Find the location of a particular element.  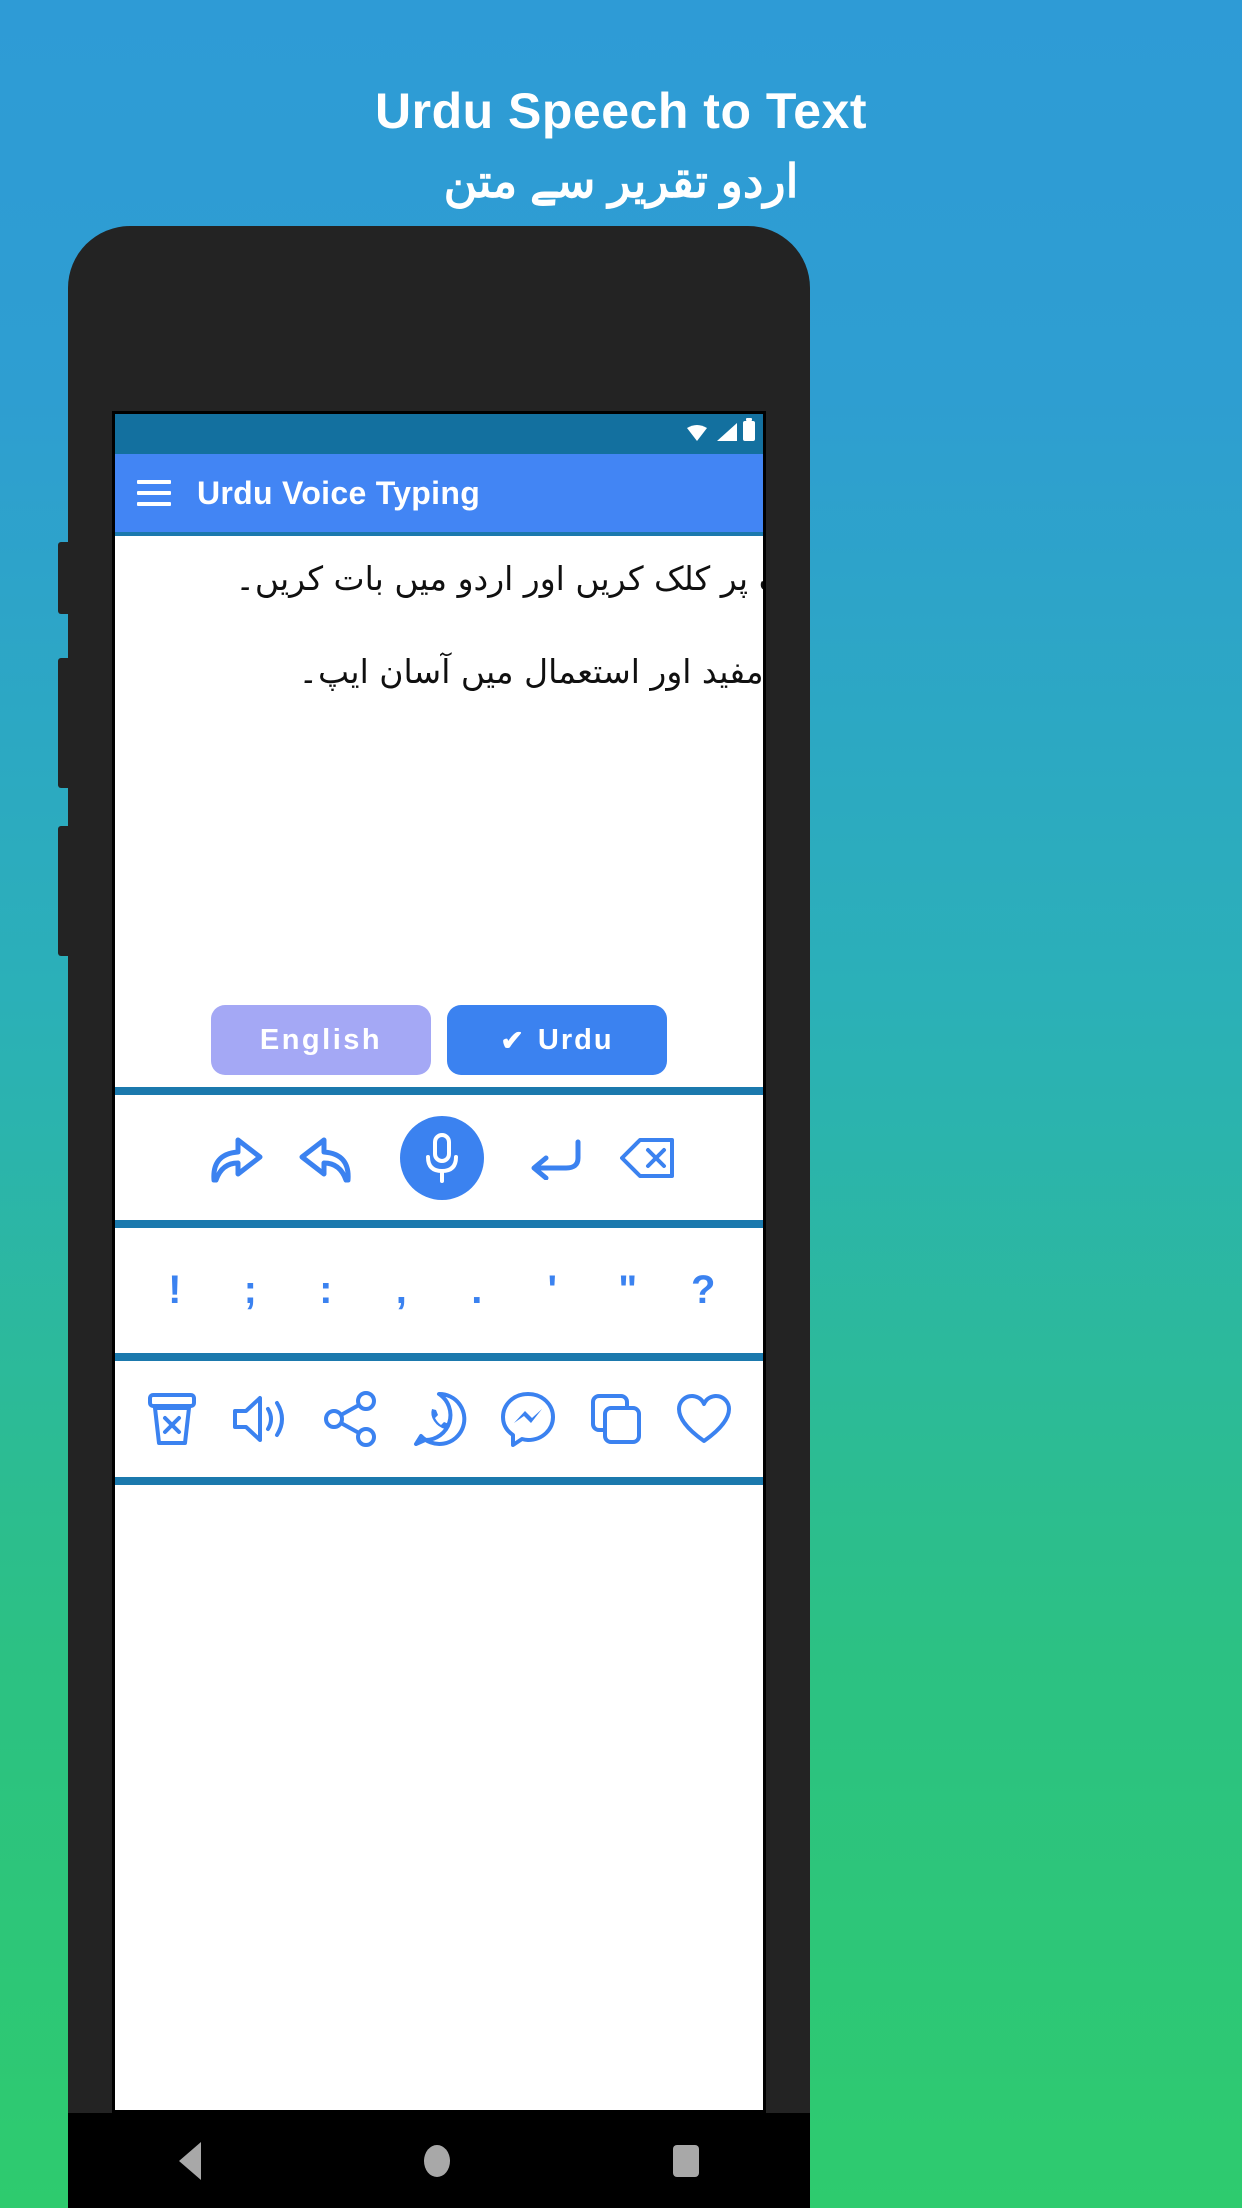

home-circle-icon is located at coordinates (436, 2160).